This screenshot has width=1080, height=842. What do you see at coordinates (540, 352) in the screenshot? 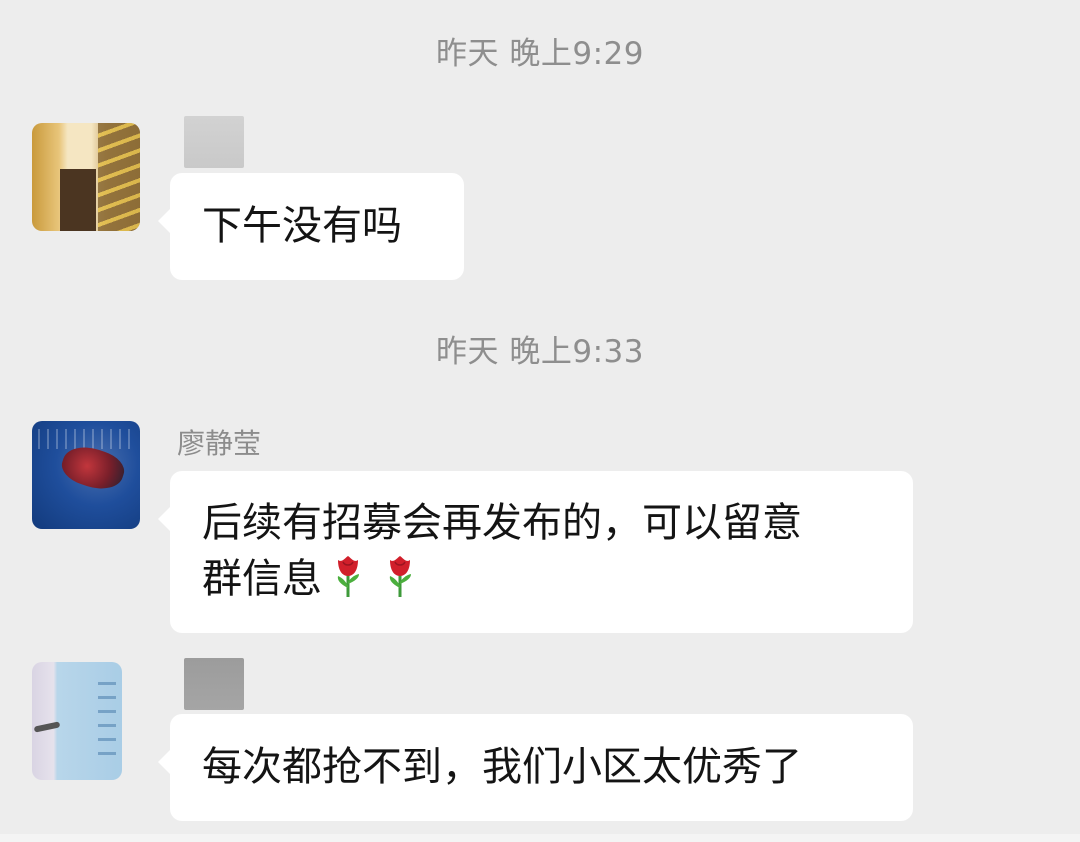
I see `timestamp: 昨天 晚上9:33` at bounding box center [540, 352].